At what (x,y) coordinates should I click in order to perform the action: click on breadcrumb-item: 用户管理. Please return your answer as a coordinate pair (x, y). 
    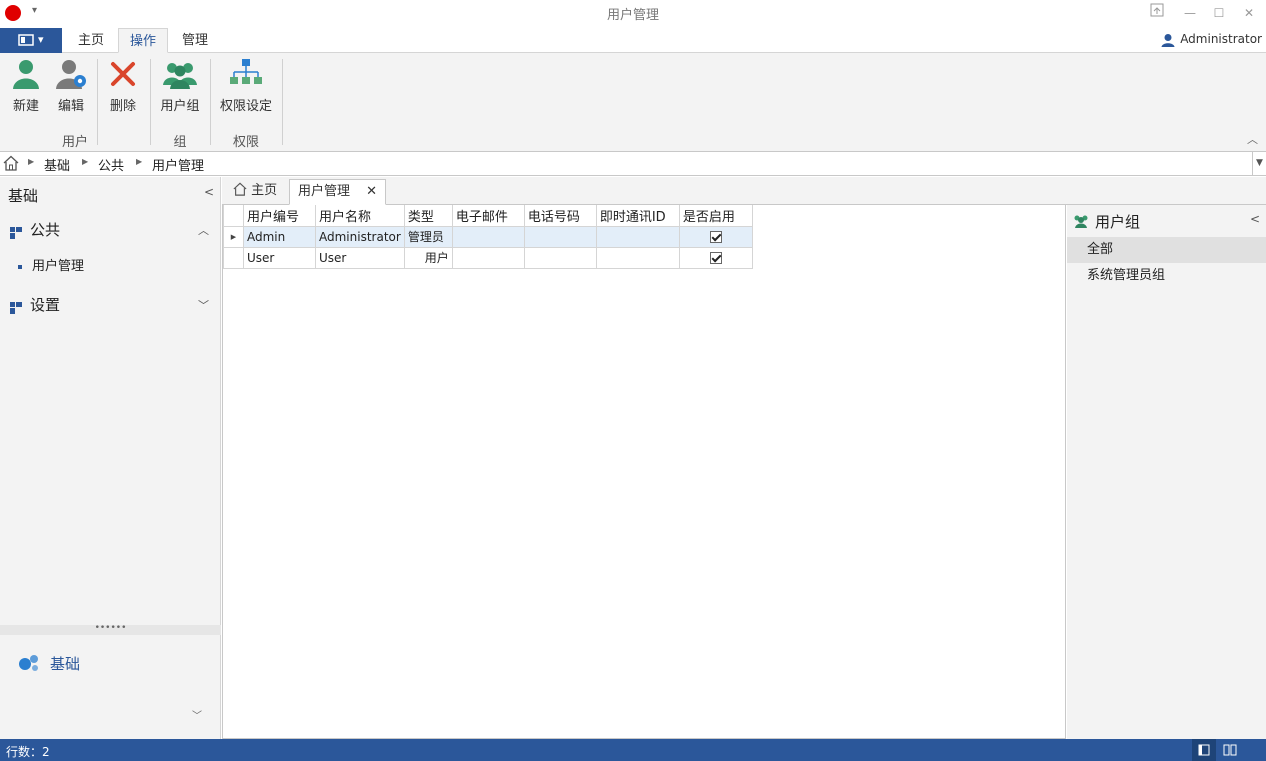
    Looking at the image, I should click on (178, 164).